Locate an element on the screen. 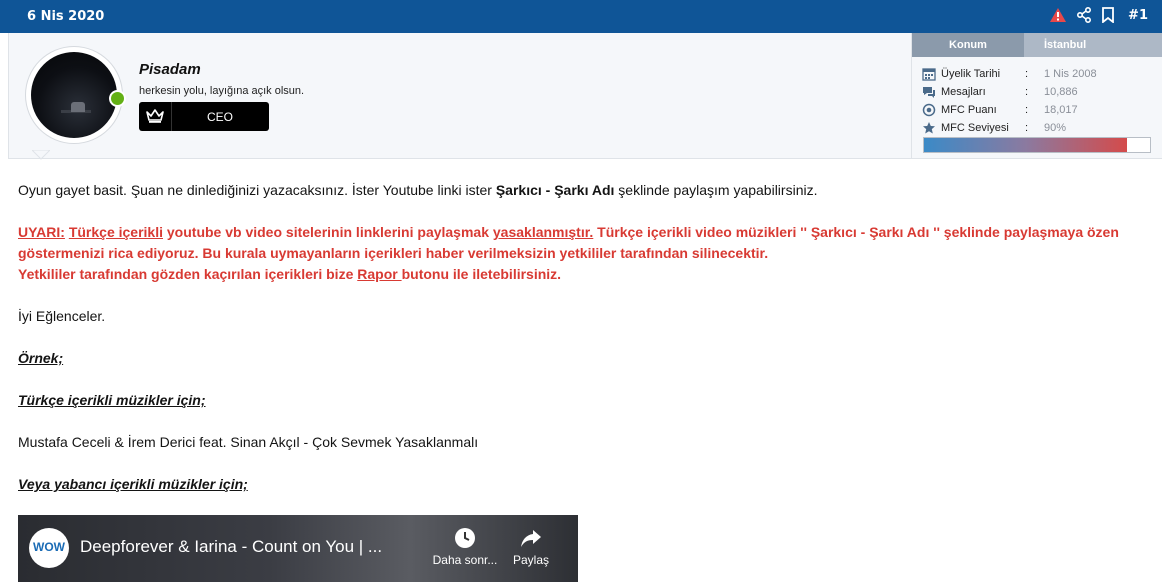  location-value: İstanbul is located at coordinates (1093, 45).